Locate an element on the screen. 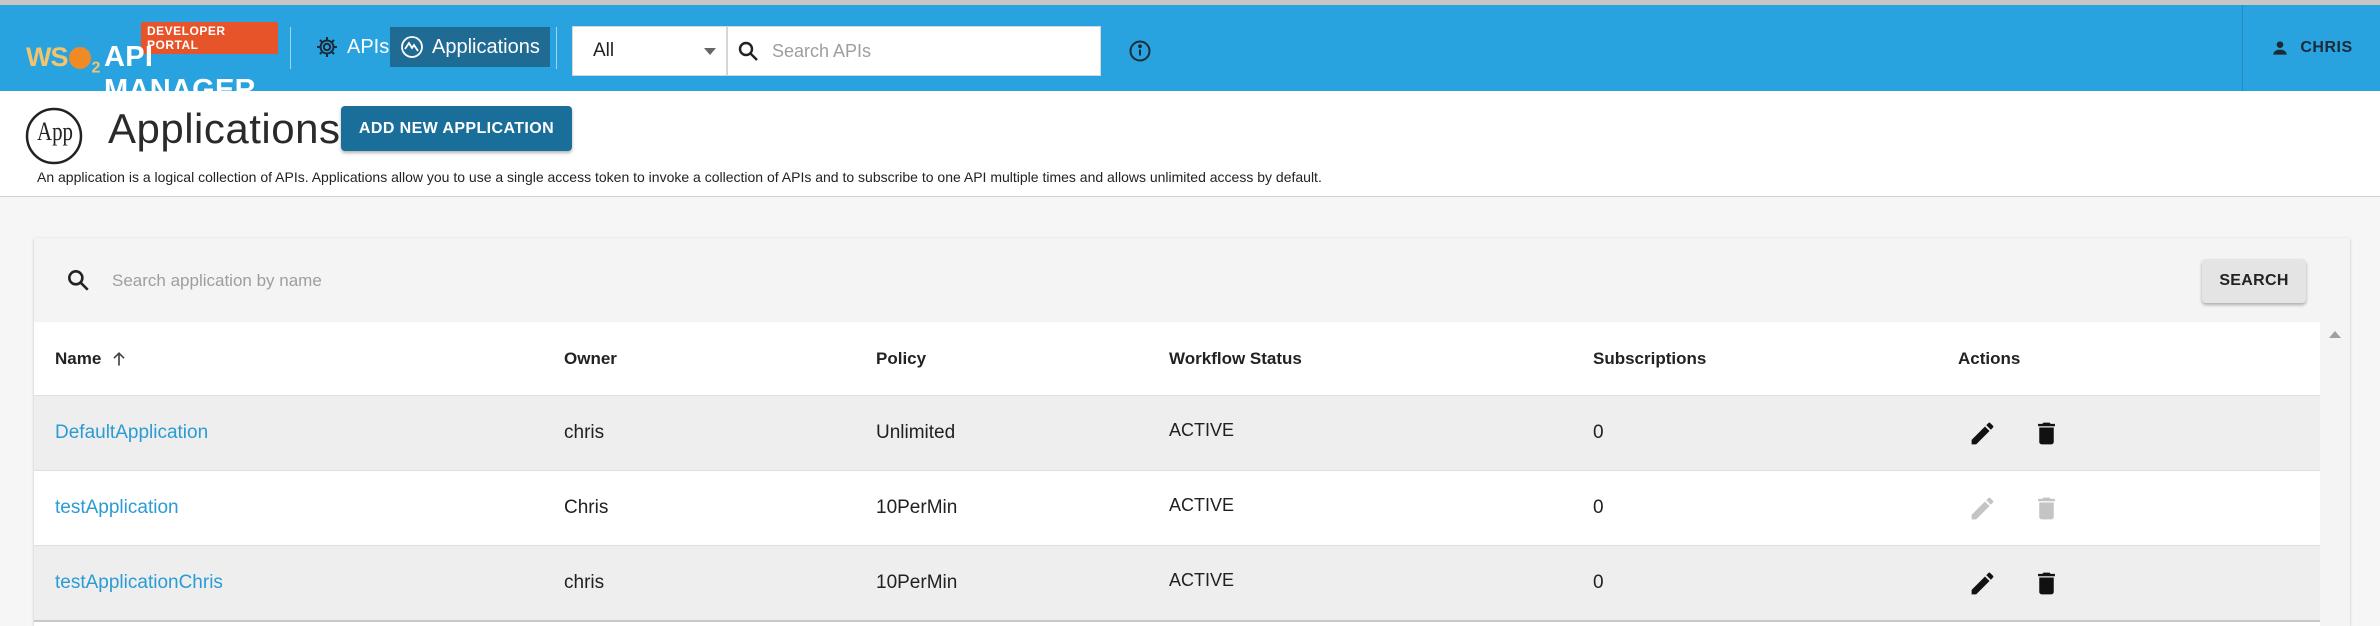  nav-applications-label: Applications is located at coordinates (486, 46).